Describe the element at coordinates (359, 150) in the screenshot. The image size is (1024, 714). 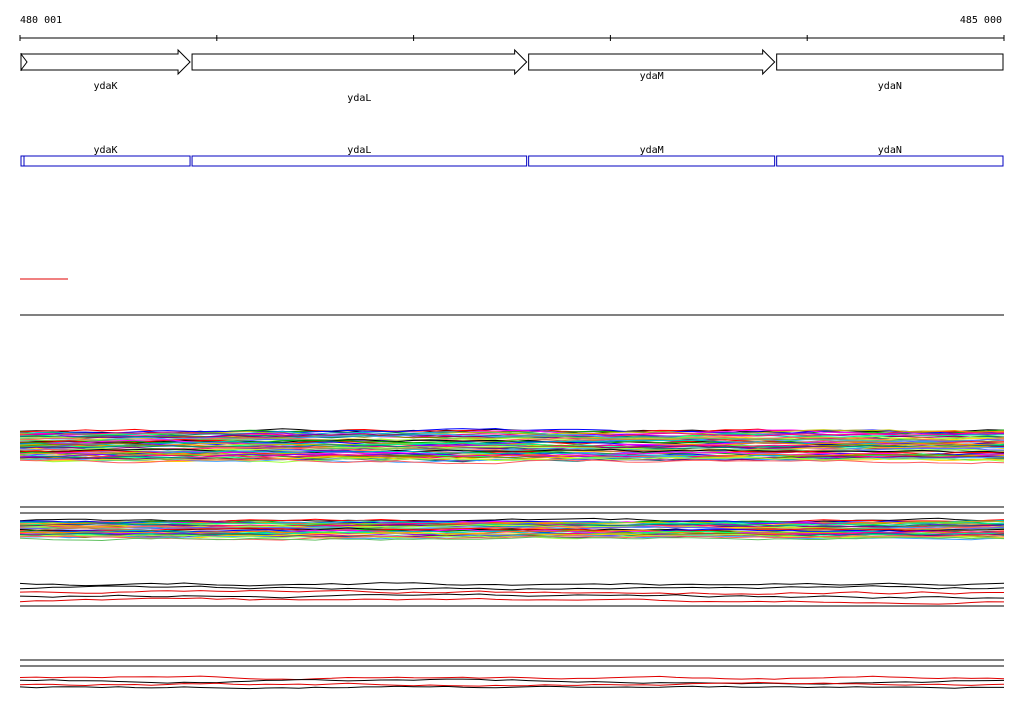
I see `transcript-label: ydaL` at that location.